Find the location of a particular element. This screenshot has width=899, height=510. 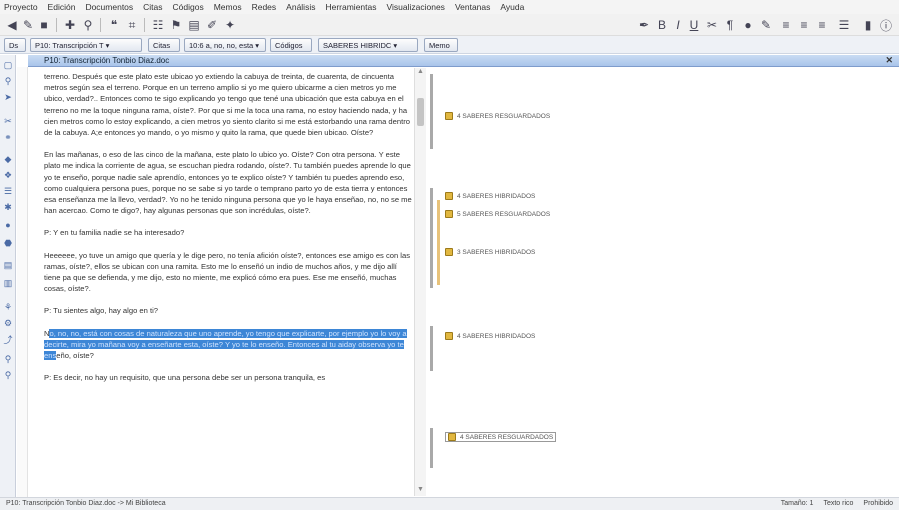

save-icon: ■ is located at coordinates (44, 25).